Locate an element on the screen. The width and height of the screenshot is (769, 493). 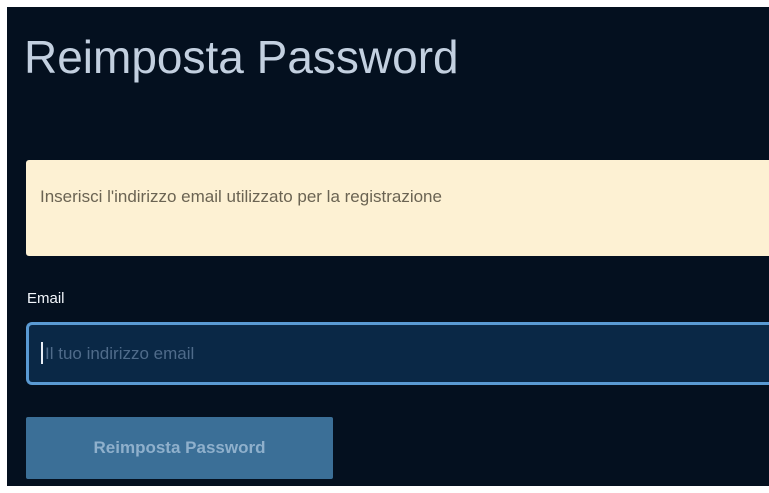
reset-password-button: Reimposta Password is located at coordinates (179, 448).